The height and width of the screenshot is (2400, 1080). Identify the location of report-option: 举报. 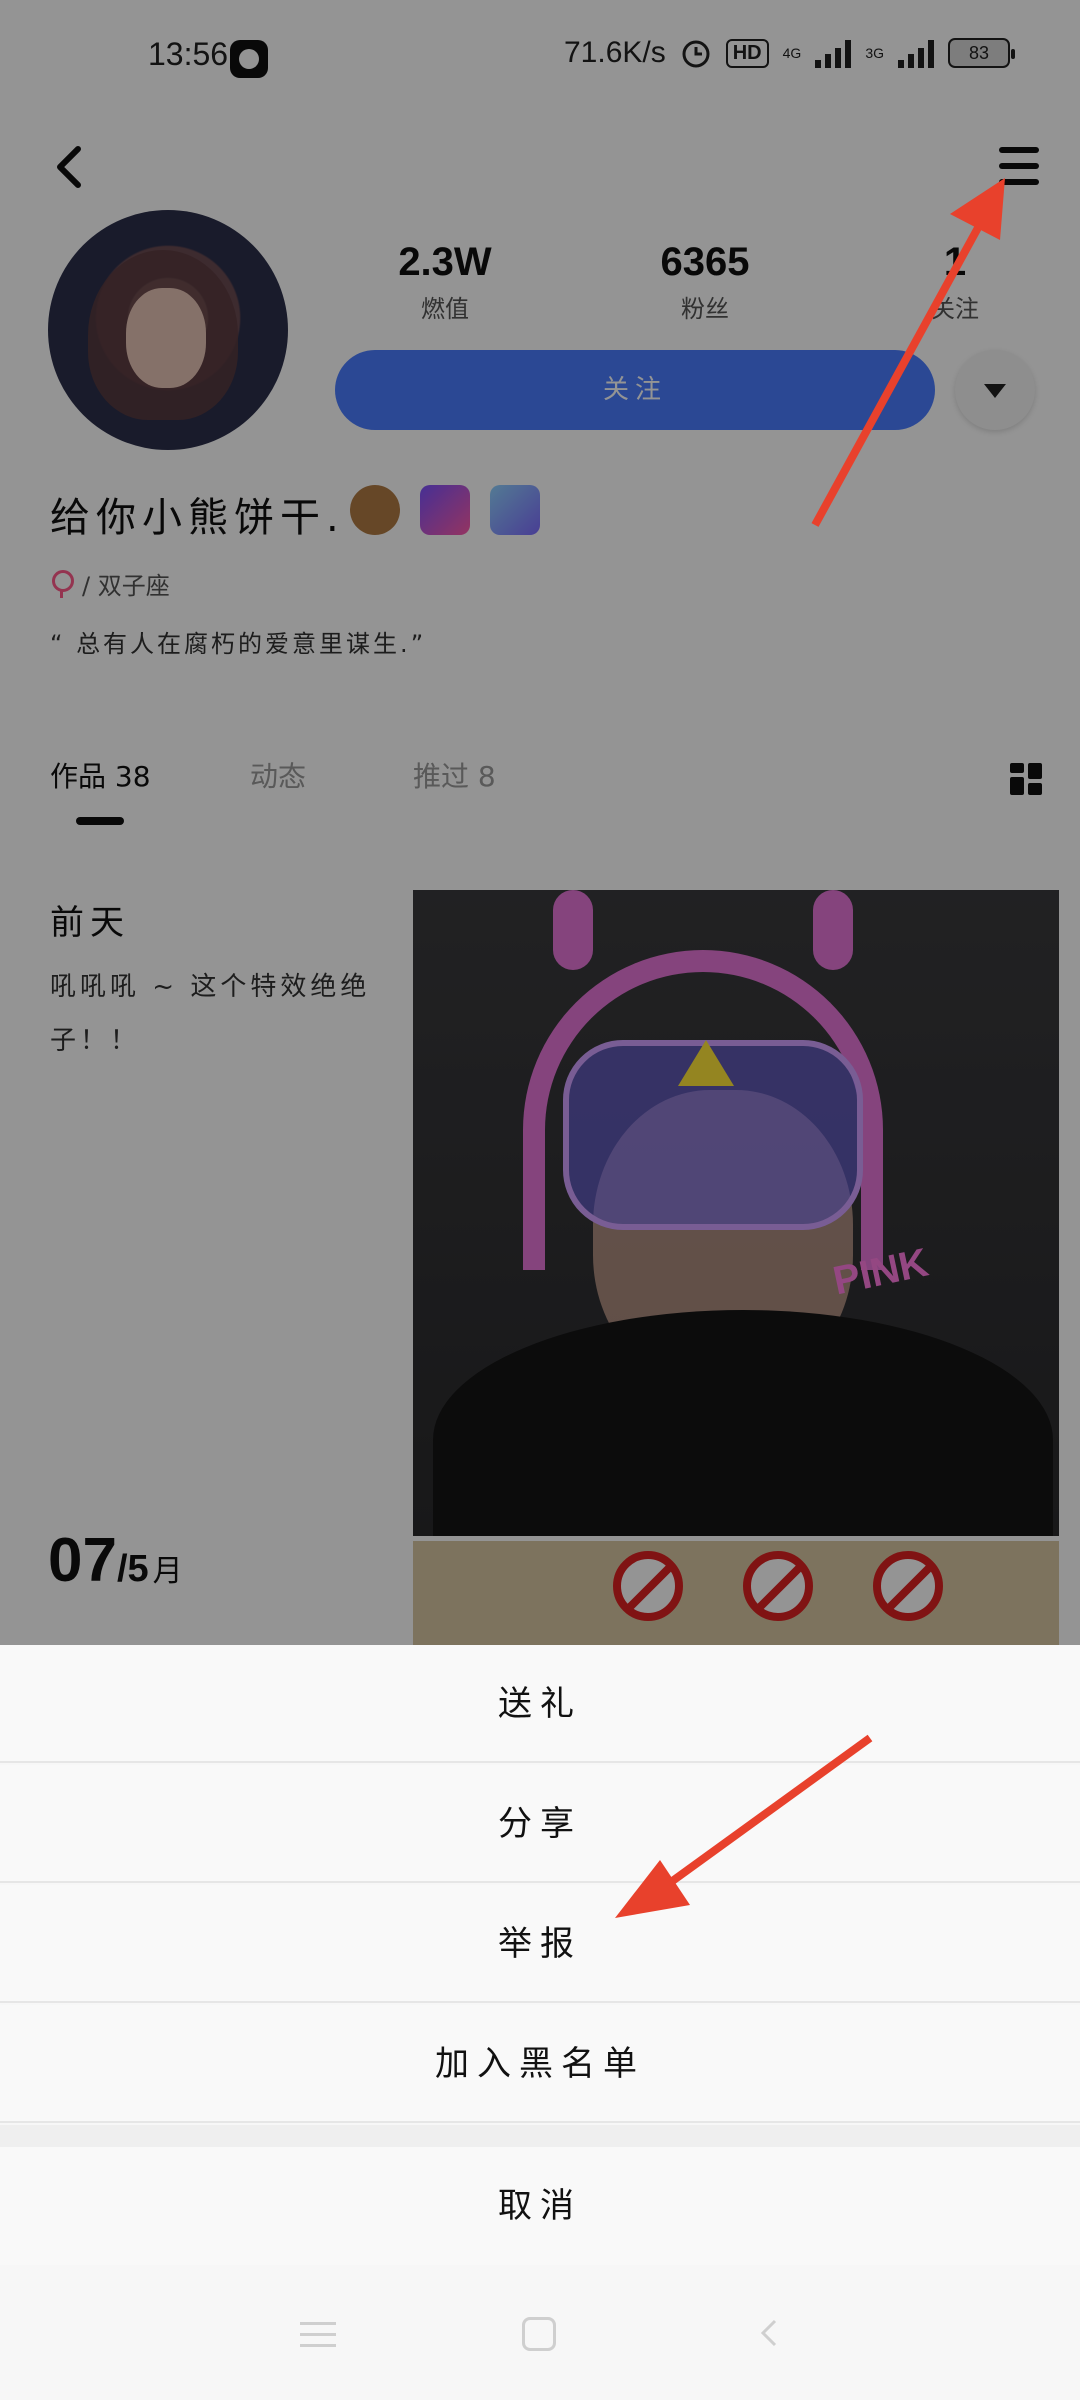
(540, 1944).